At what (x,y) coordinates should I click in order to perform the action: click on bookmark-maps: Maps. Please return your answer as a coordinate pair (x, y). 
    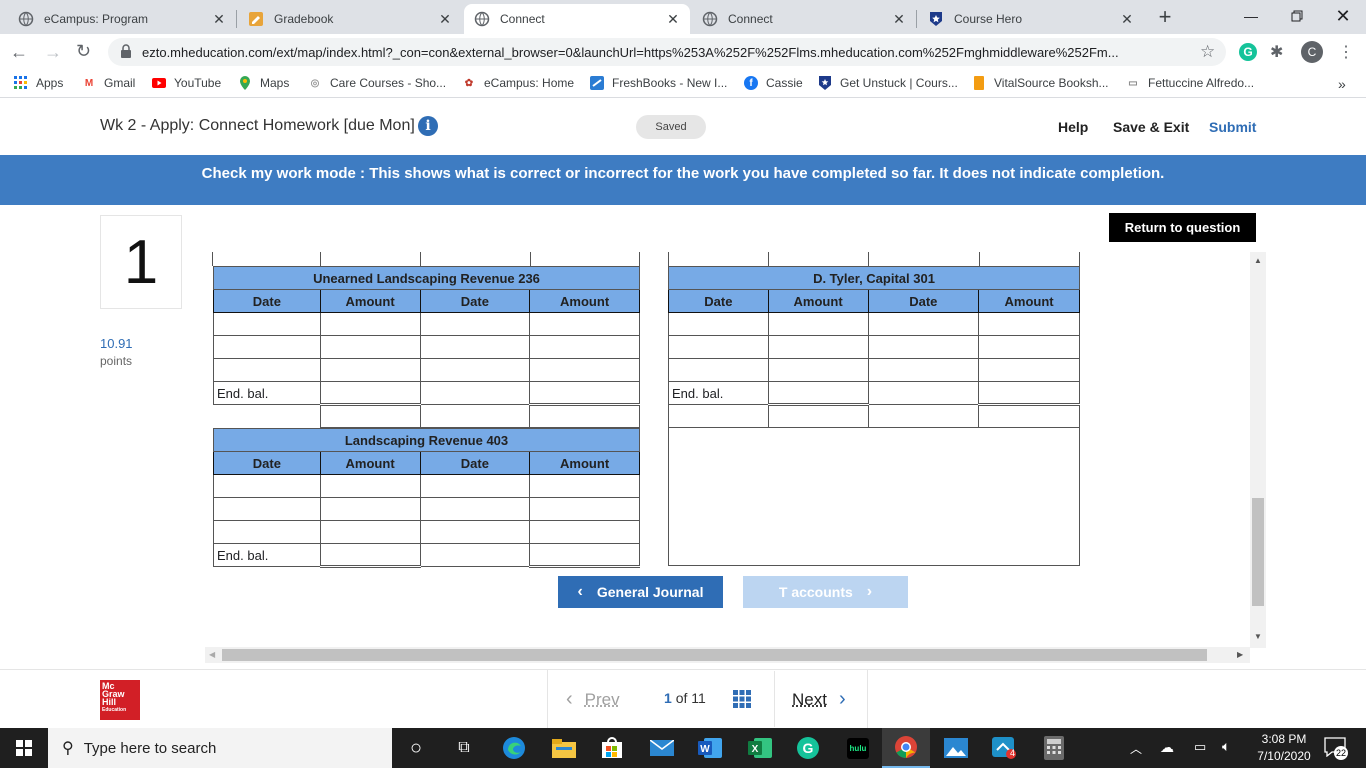
    Looking at the image, I should click on (263, 83).